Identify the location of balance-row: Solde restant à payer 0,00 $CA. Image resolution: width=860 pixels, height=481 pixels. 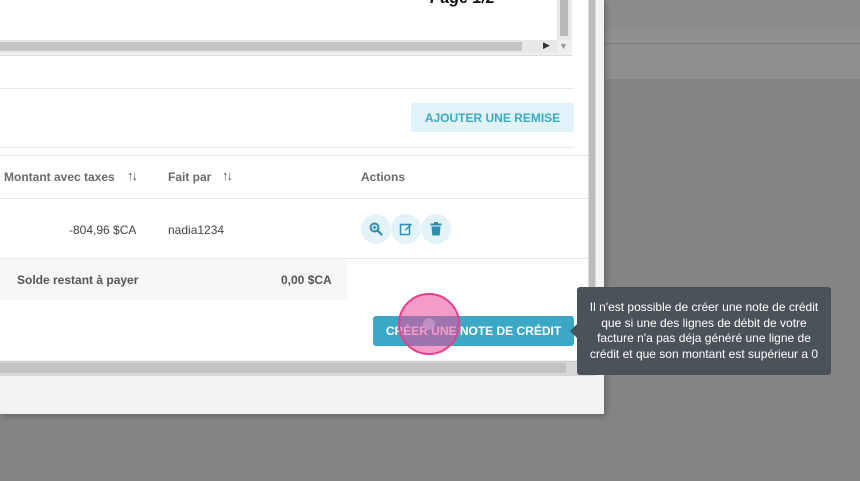
(173, 279).